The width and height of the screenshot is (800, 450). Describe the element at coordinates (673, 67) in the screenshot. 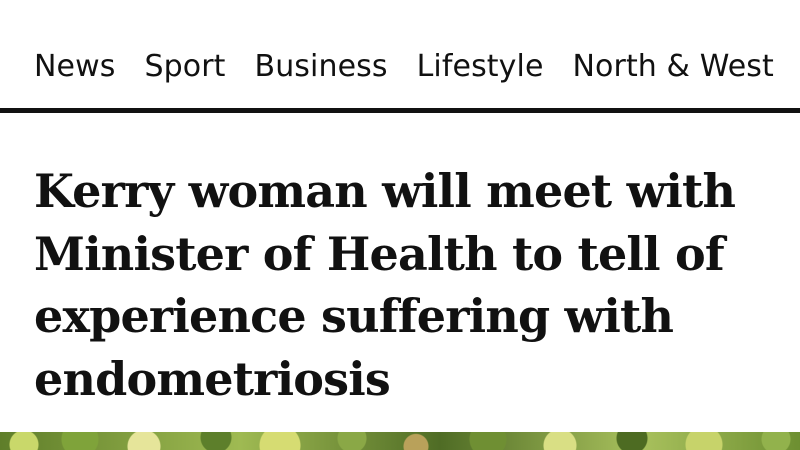

I see `nav-item-north-west: North & West` at that location.